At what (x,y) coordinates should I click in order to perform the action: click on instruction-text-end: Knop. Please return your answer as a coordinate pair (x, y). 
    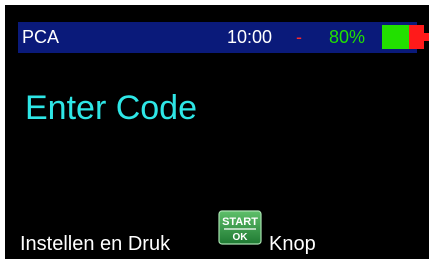
    Looking at the image, I should click on (292, 244).